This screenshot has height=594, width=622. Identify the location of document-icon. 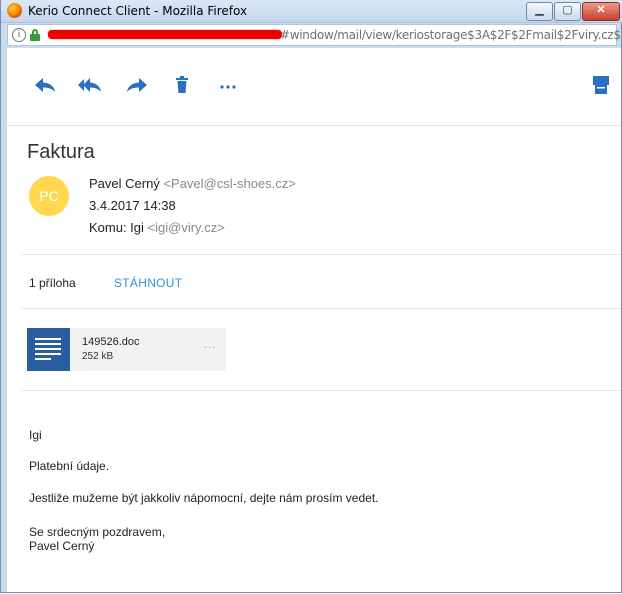
(48, 349).